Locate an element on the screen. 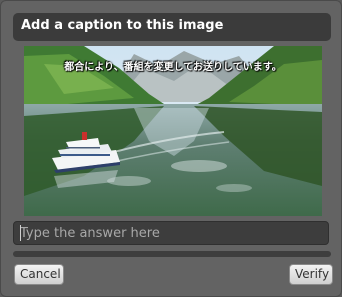 The image size is (342, 297). cancel-button: Cancel is located at coordinates (39, 274).